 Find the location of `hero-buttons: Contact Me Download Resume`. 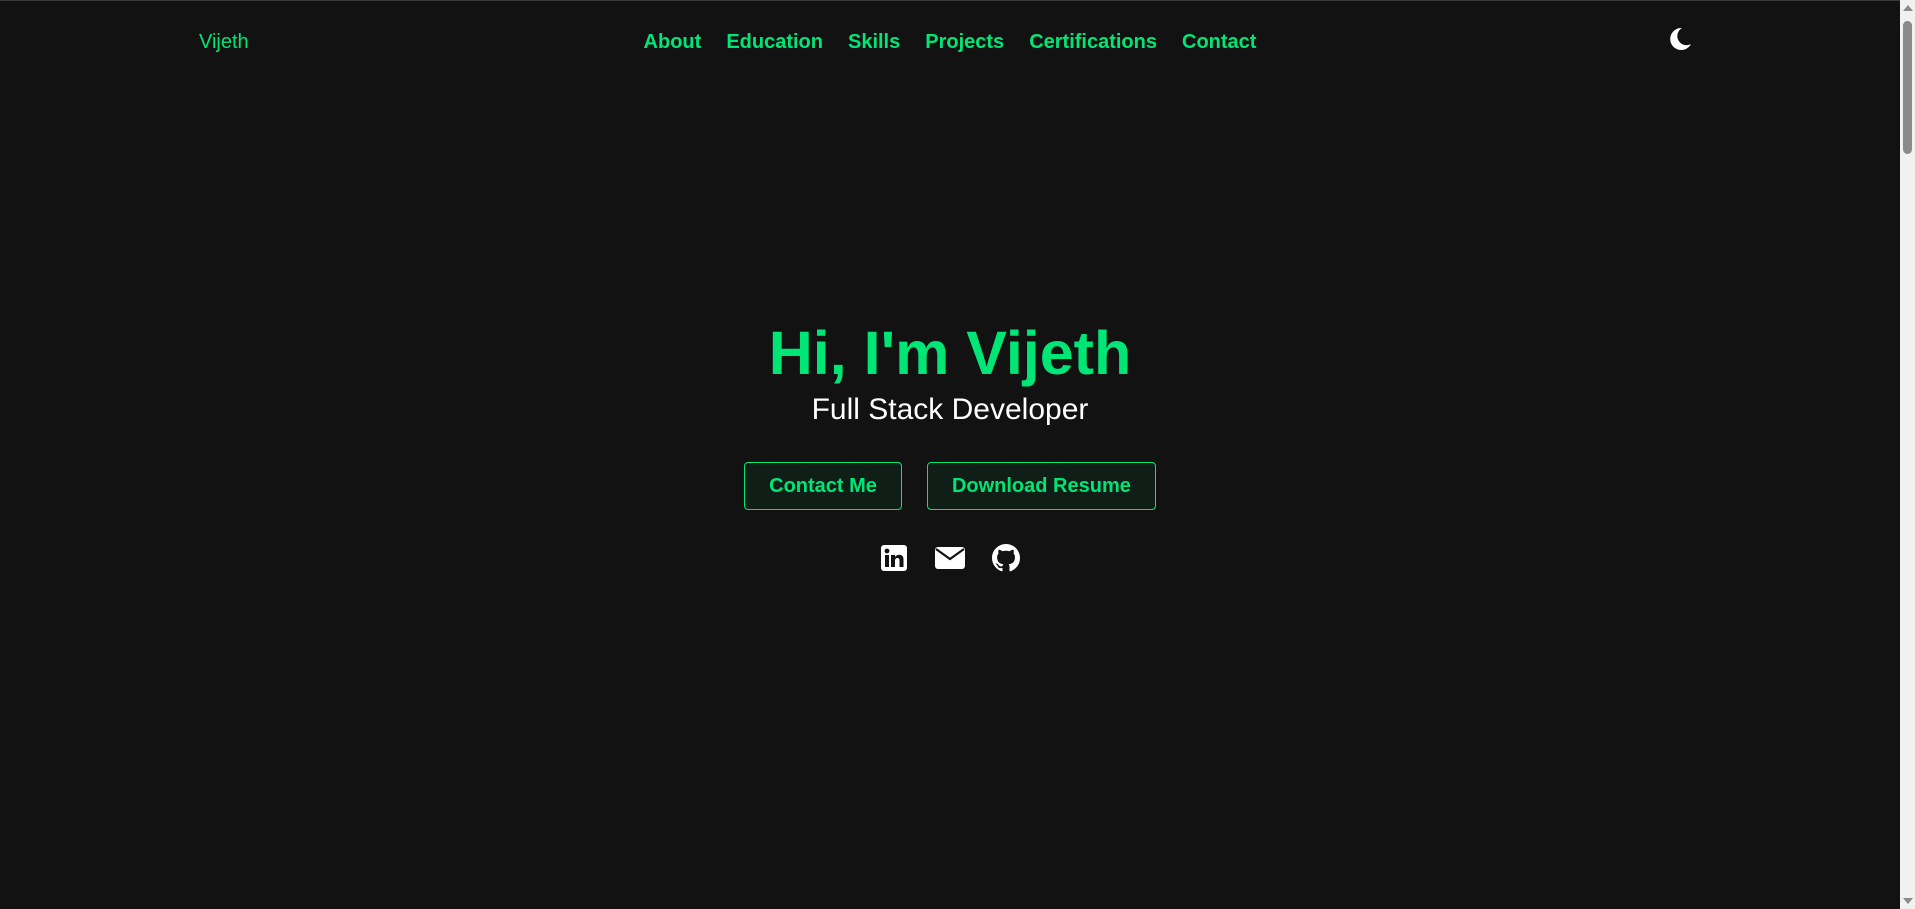

hero-buttons: Contact Me Download Resume is located at coordinates (950, 486).